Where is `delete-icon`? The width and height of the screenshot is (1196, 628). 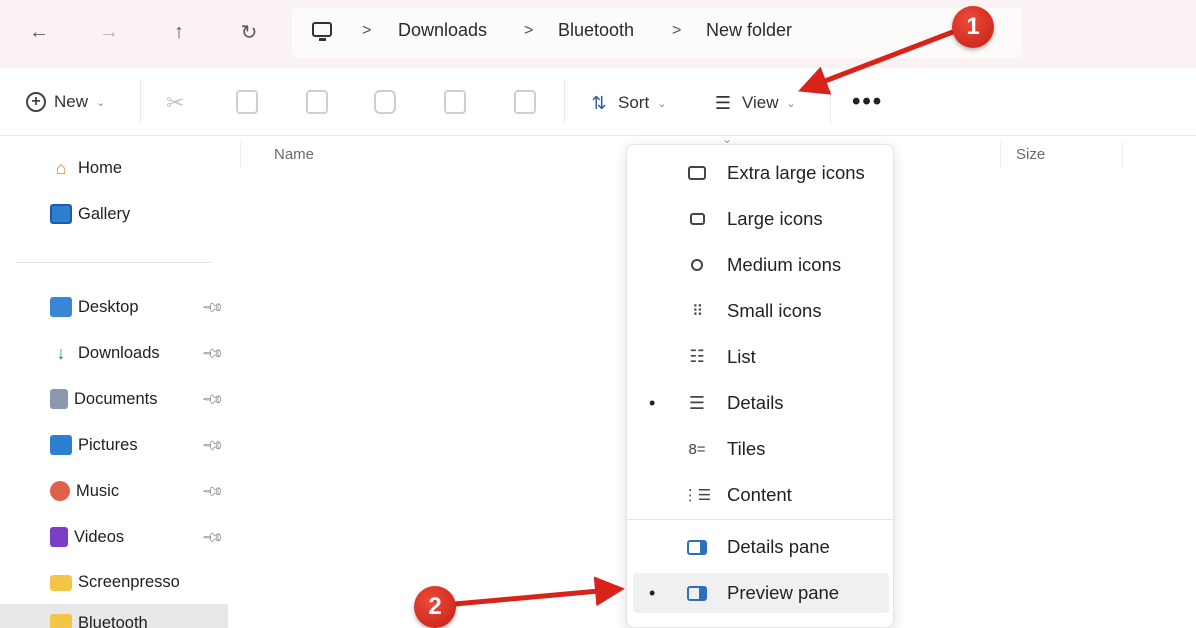 delete-icon is located at coordinates (525, 102).